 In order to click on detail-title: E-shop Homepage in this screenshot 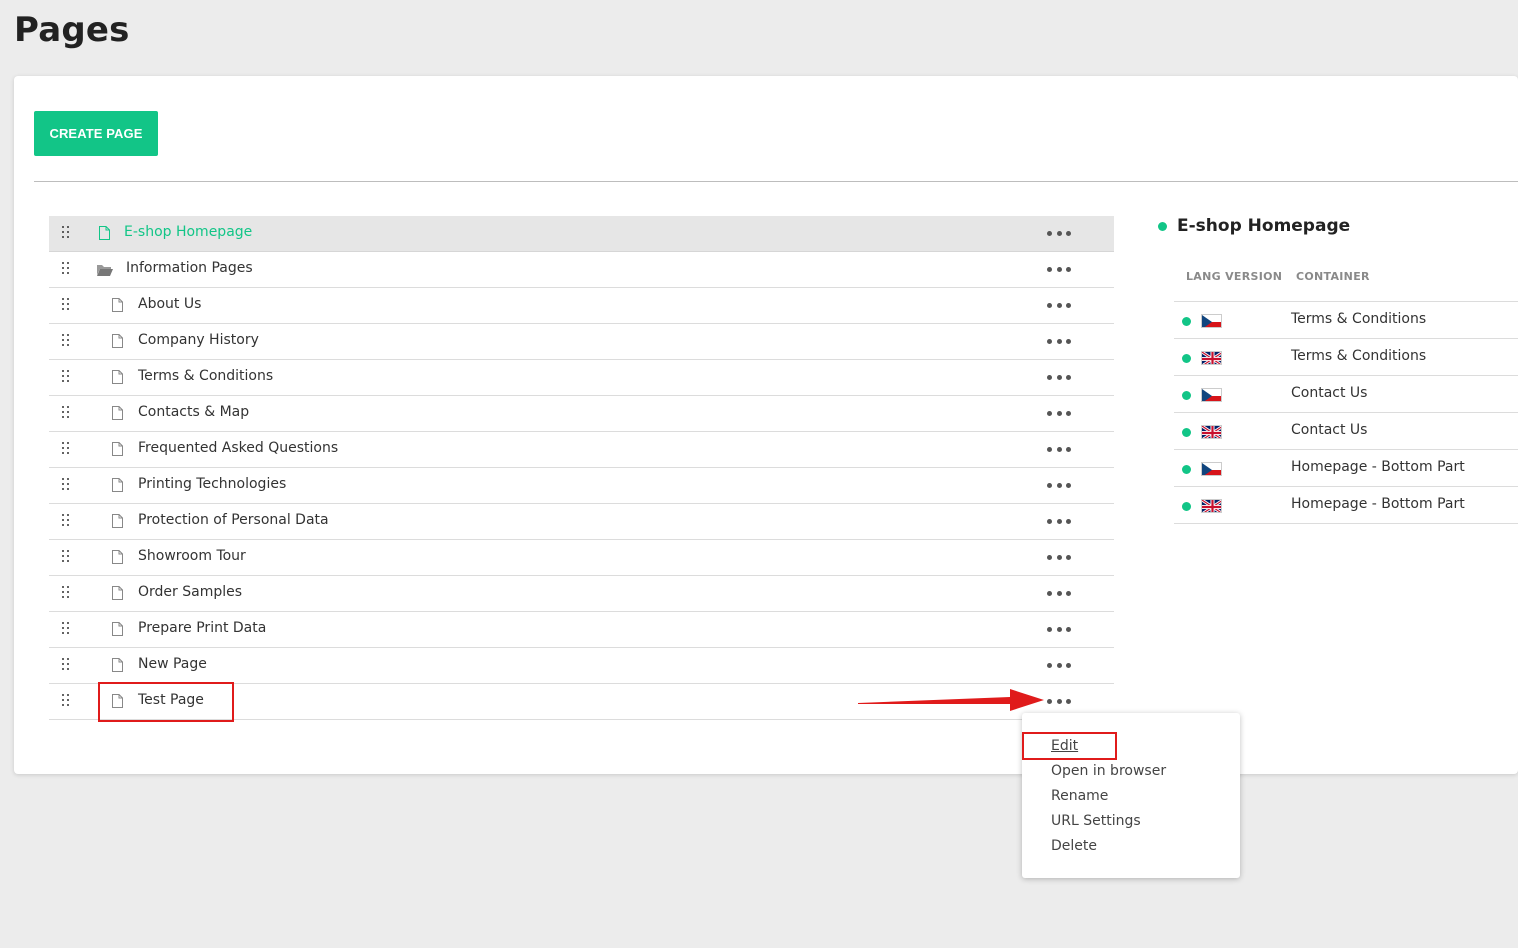, I will do `click(1254, 226)`.